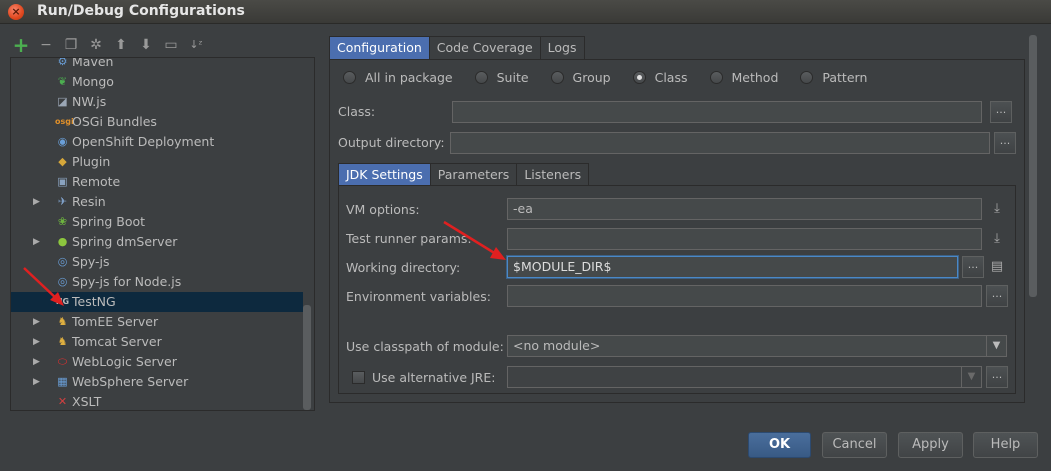 Image resolution: width=1051 pixels, height=471 pixels. I want to click on tab-configuration: Configuration, so click(379, 47).